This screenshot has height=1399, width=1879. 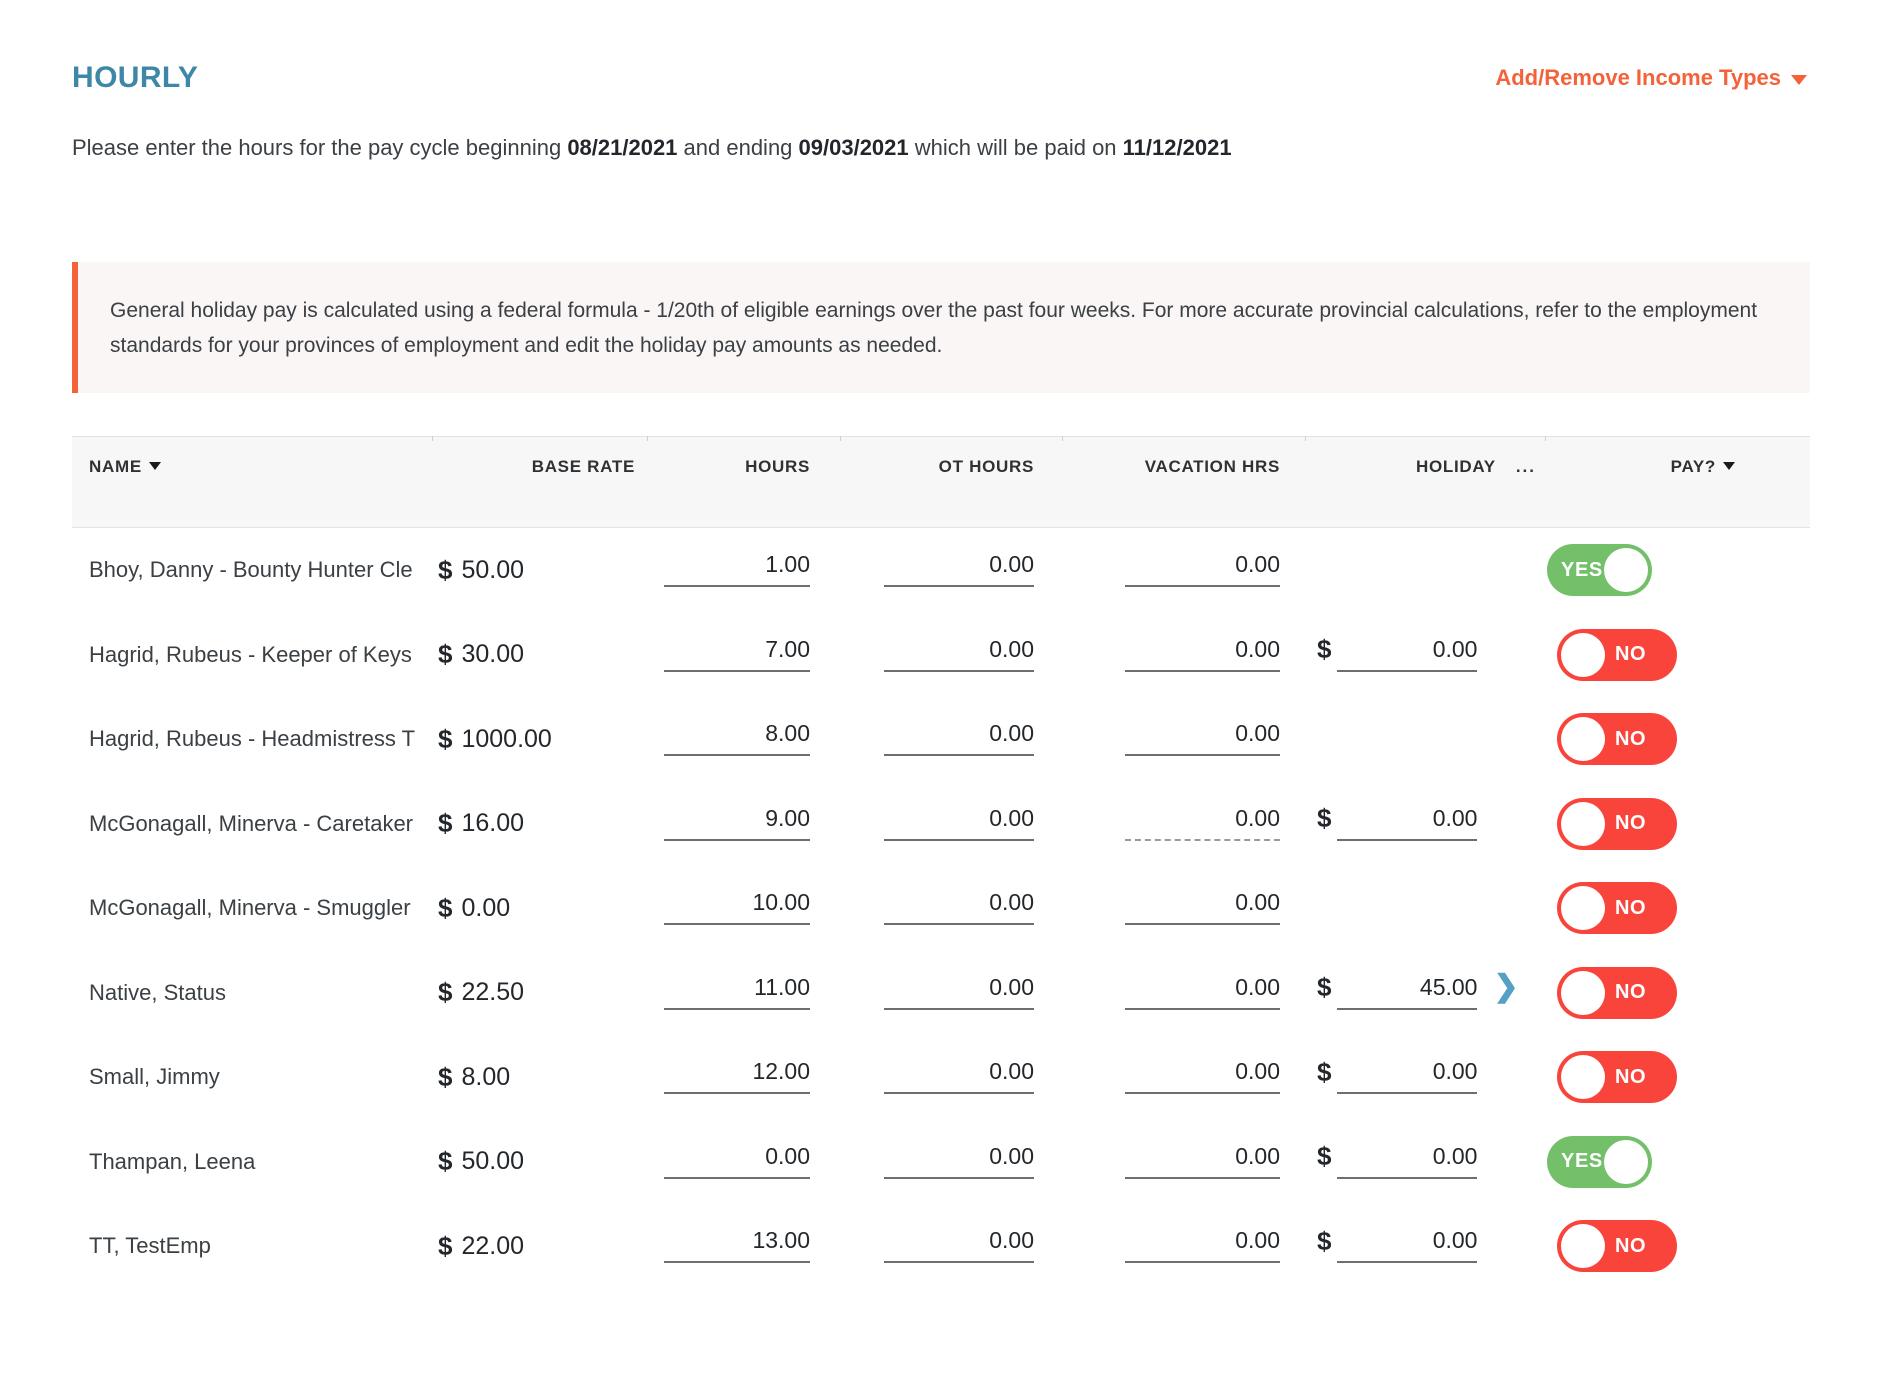 What do you see at coordinates (1677, 570) in the screenshot?
I see `pay-toggle-cell: YES` at bounding box center [1677, 570].